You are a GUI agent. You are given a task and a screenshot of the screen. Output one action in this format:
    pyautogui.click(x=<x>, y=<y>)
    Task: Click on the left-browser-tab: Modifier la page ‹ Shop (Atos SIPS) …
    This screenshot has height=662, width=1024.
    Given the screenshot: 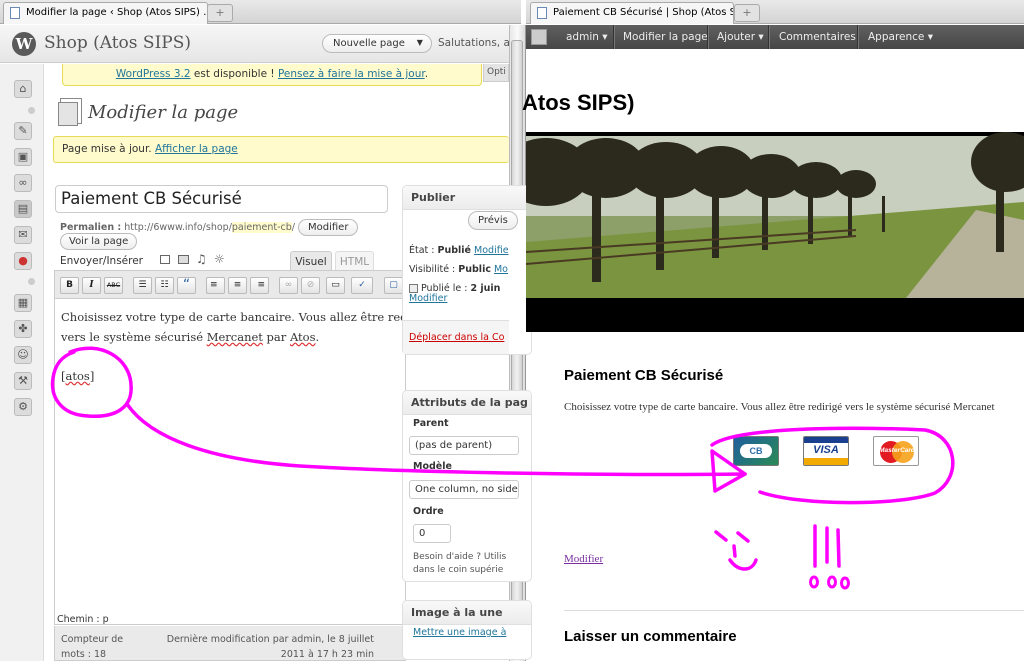 What is the action you would take?
    pyautogui.click(x=105, y=13)
    